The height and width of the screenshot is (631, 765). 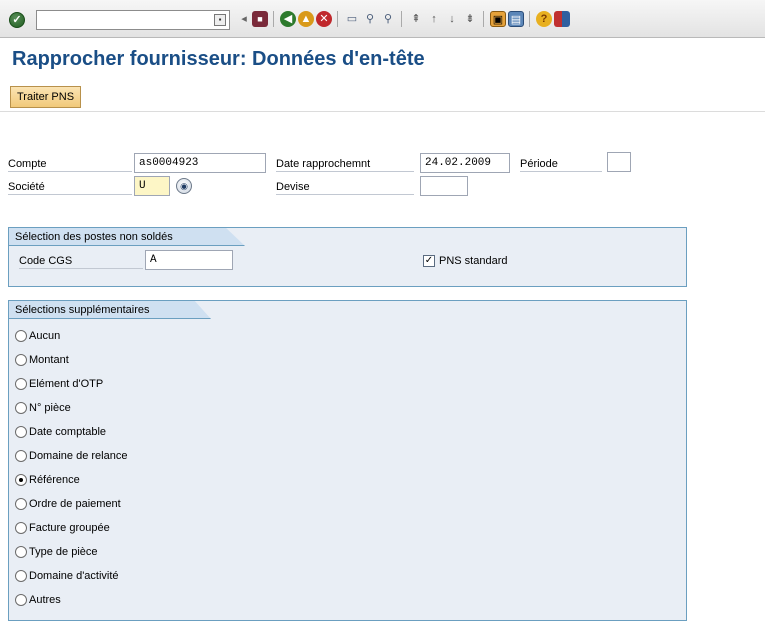 I want to click on radio-label: Facture groupée, so click(x=69, y=528).